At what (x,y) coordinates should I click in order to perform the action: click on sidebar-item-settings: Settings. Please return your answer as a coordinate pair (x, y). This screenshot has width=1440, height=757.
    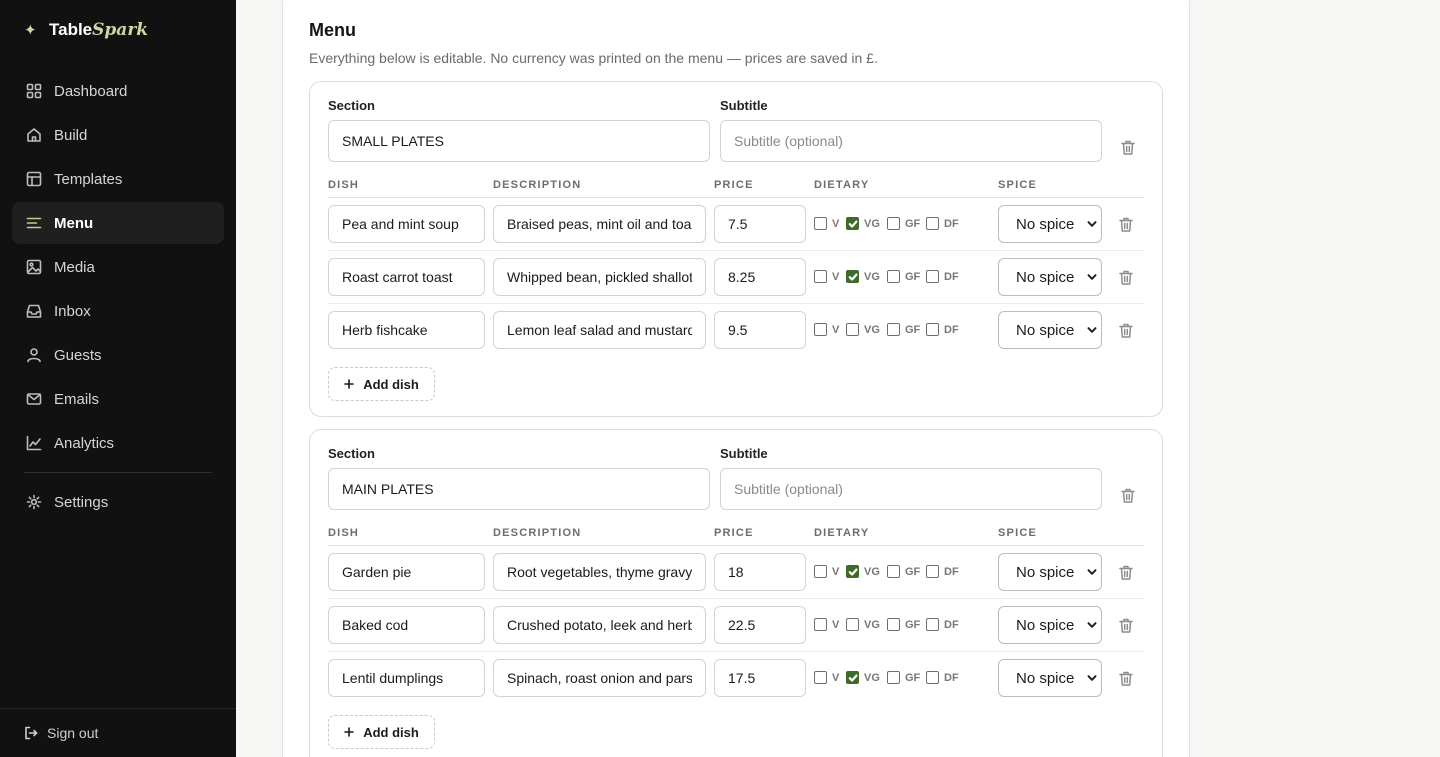
    Looking at the image, I should click on (118, 502).